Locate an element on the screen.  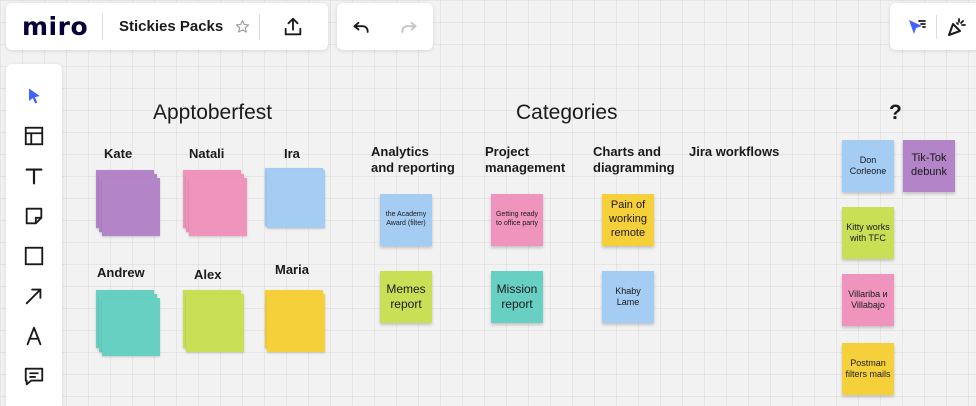
sticky-note: Khaby Lame is located at coordinates (628, 297).